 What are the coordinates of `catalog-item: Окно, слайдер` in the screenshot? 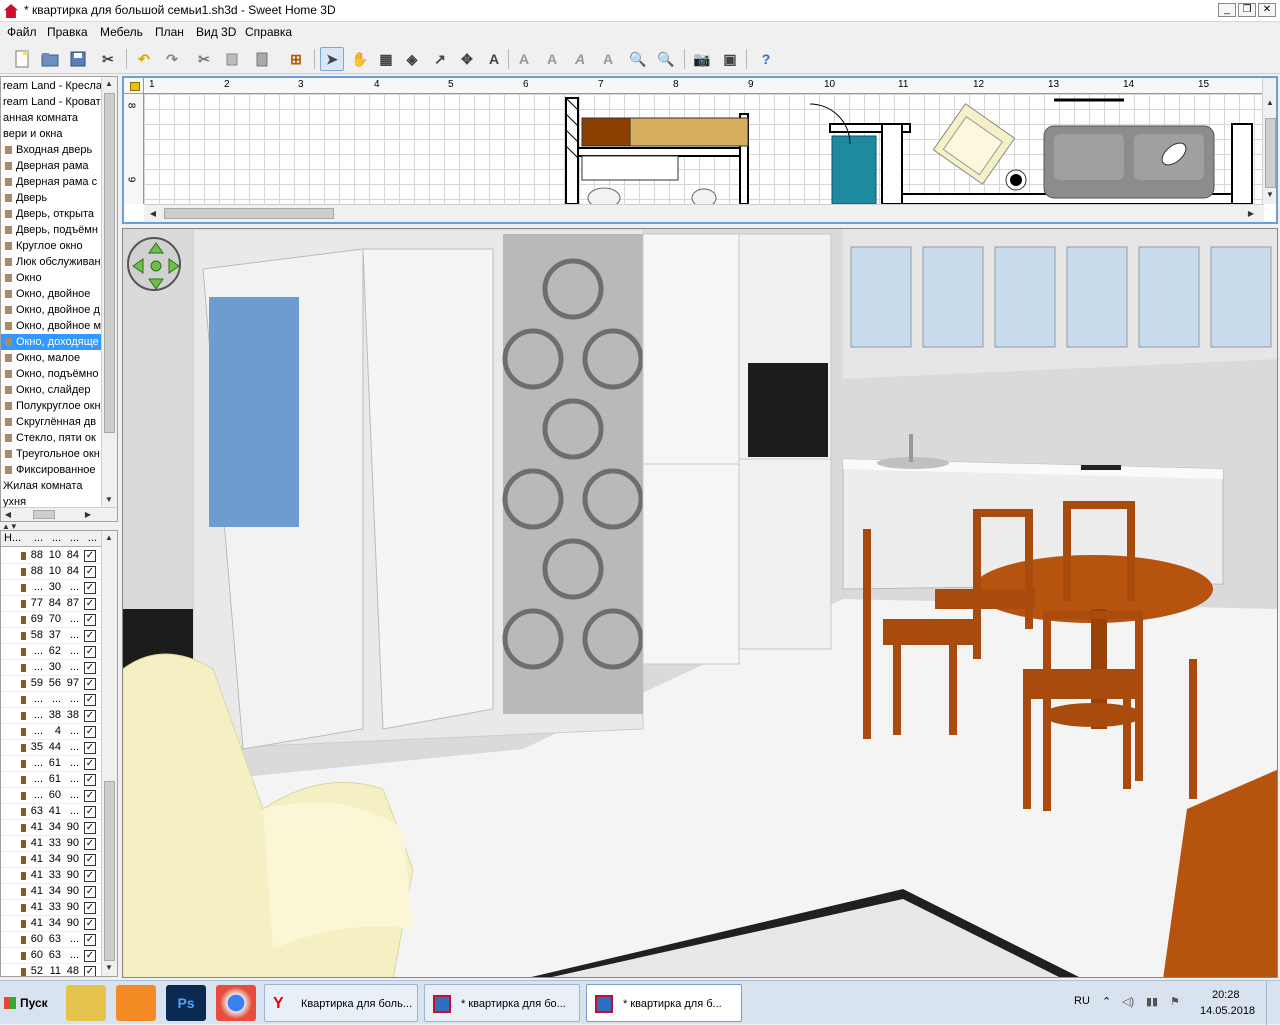 It's located at (58, 390).